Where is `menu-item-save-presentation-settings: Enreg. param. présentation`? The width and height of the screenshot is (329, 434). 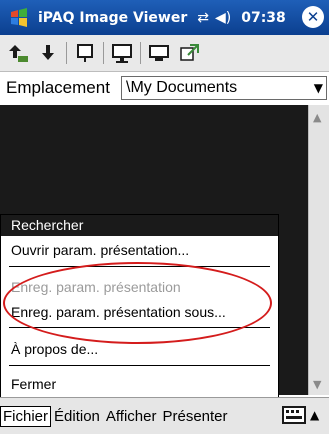
menu-item-save-presentation-settings: Enreg. param. présentation is located at coordinates (96, 287).